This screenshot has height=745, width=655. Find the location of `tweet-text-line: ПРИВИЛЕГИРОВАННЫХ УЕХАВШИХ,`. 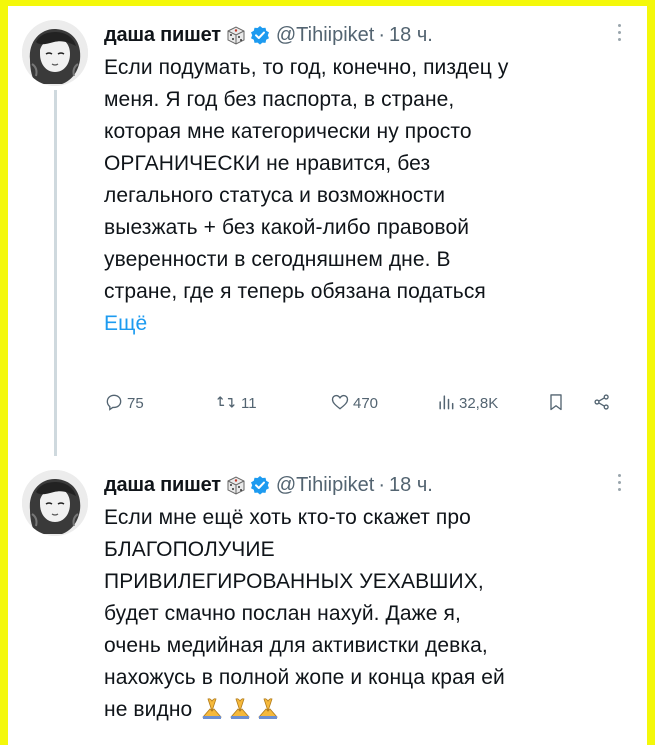

tweet-text-line: ПРИВИЛЕГИРОВАННЫХ УЕХАВШИХ, is located at coordinates (294, 581).